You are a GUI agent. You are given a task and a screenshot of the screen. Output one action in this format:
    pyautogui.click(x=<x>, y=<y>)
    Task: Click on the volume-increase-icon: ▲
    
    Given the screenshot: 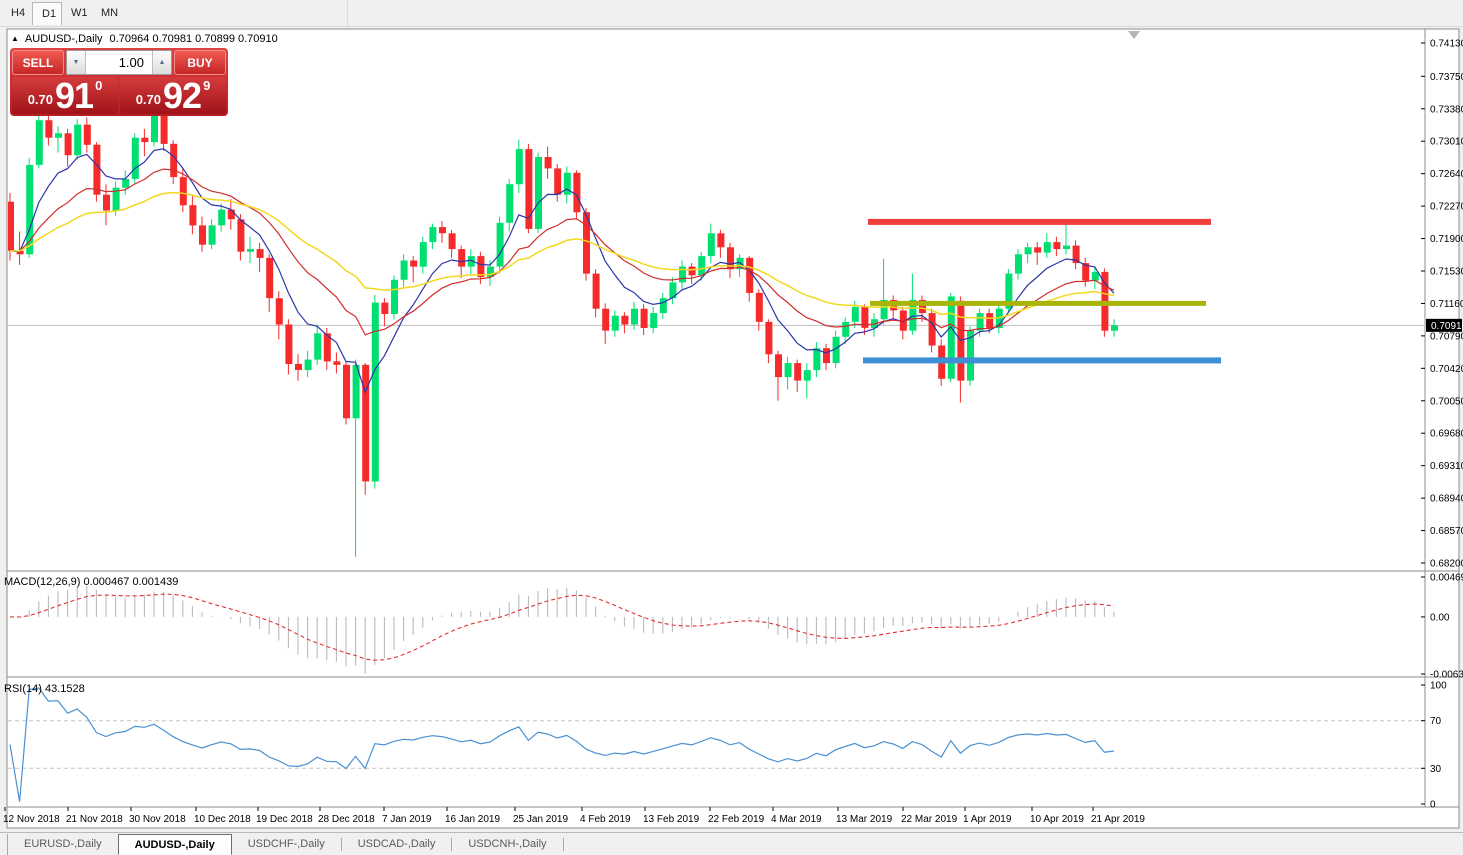 What is the action you would take?
    pyautogui.click(x=161, y=62)
    